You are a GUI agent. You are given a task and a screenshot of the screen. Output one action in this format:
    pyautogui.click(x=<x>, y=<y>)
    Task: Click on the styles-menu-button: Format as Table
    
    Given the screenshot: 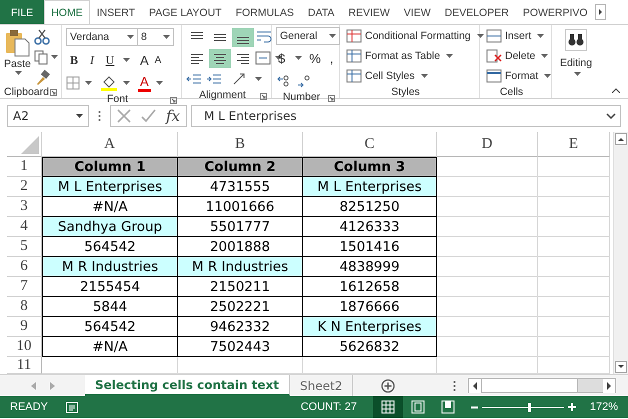 What is the action you would take?
    pyautogui.click(x=415, y=56)
    